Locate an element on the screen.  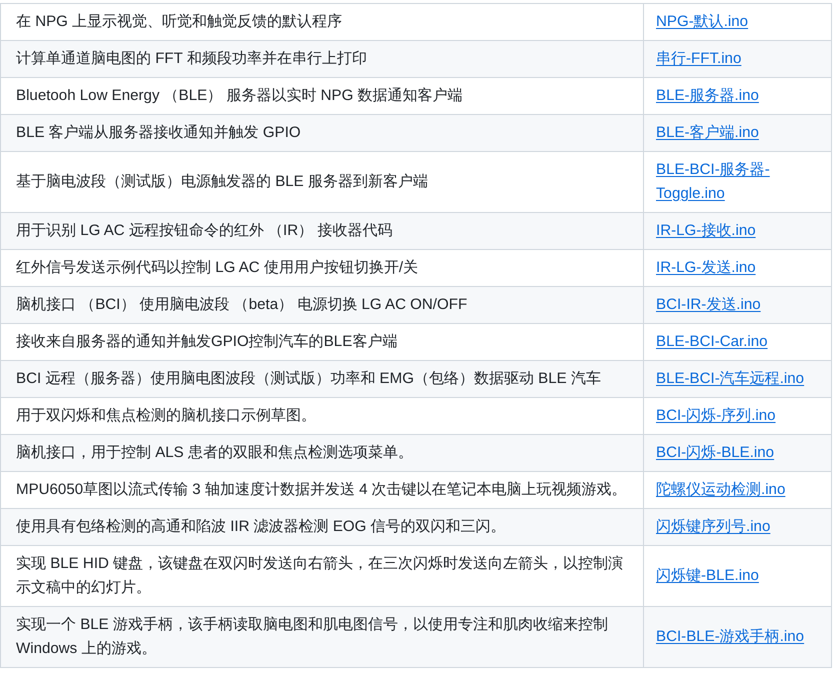
description-cell: 脑机接口 （BCI） 使用脑电波段 （beta） 电源切换 LG AC ON/OFF is located at coordinates (322, 305).